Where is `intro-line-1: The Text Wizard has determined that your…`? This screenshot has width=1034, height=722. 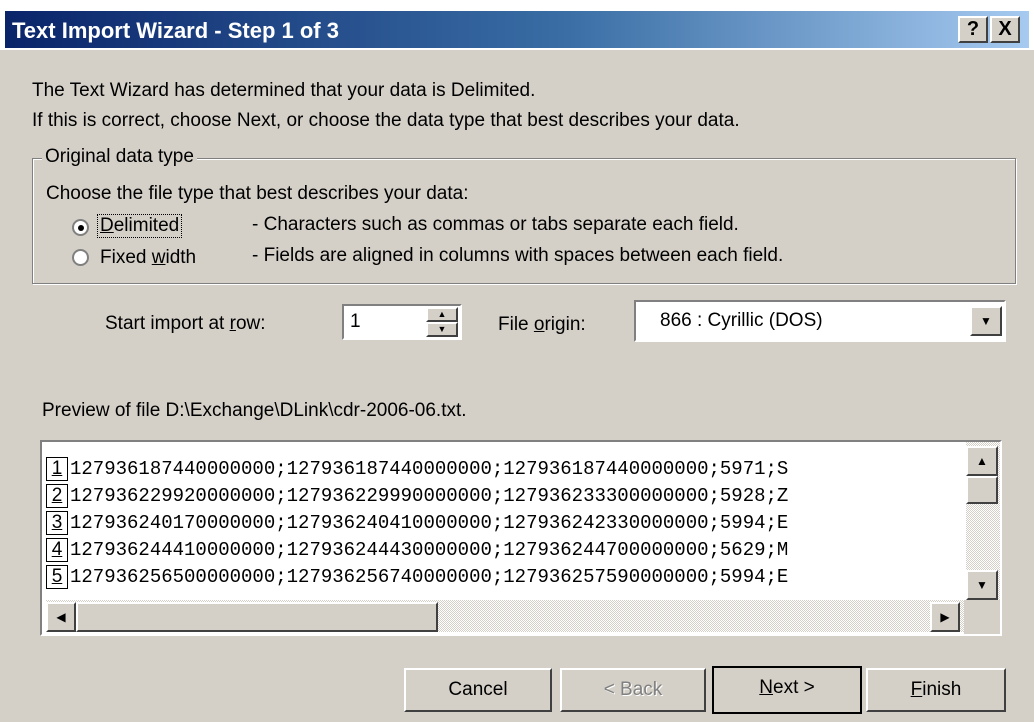
intro-line-1: The Text Wizard has determined that your… is located at coordinates (284, 90).